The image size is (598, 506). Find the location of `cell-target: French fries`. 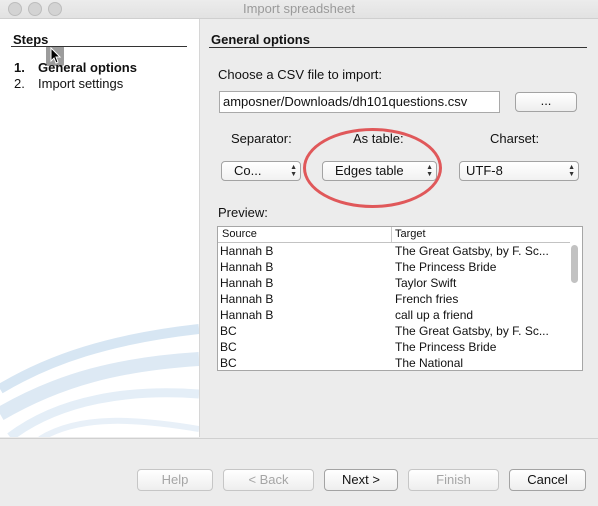

cell-target: French fries is located at coordinates (427, 299).